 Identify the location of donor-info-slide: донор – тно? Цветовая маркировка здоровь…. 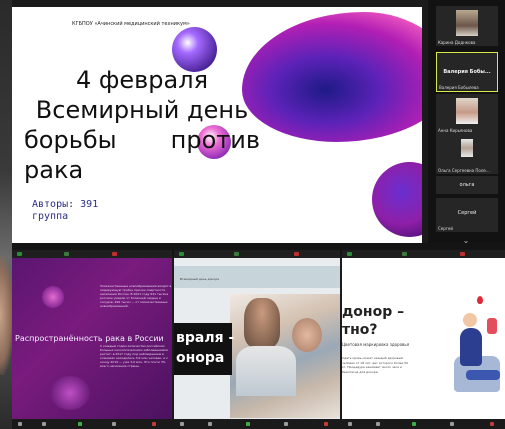
(423, 338).